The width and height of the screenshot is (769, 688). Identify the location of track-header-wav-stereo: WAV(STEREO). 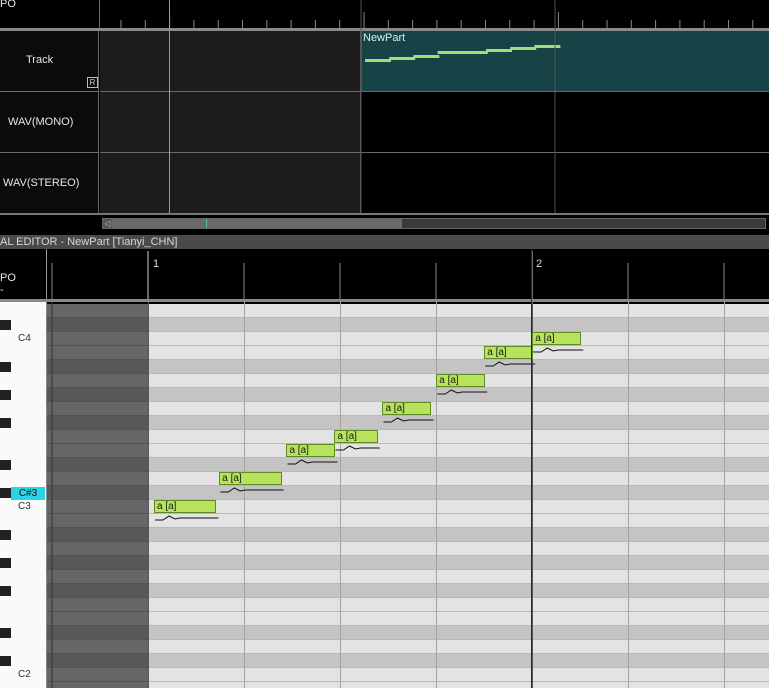
(49, 183).